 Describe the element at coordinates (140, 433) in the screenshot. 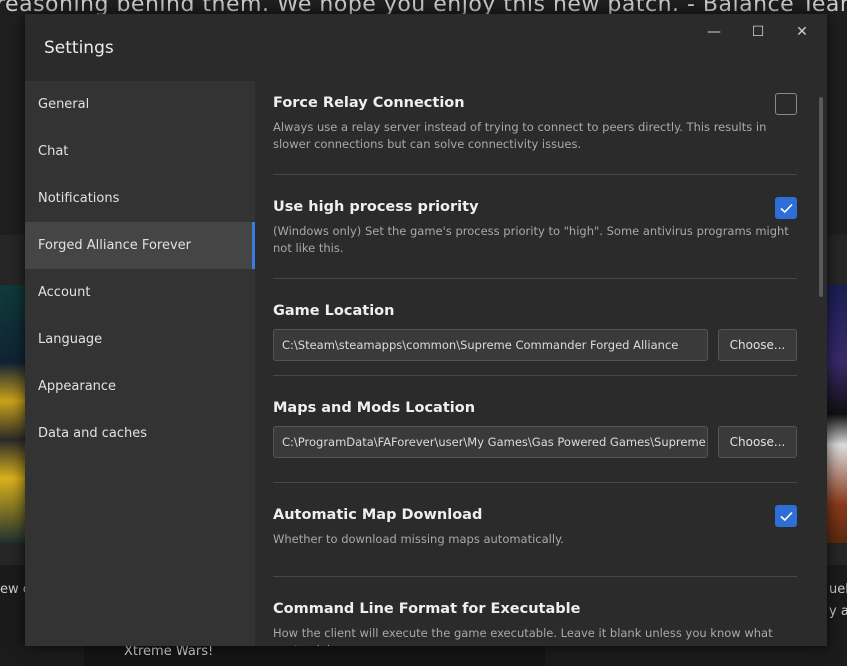

I see `sidebar-item-data-and-caches: Data and caches` at that location.